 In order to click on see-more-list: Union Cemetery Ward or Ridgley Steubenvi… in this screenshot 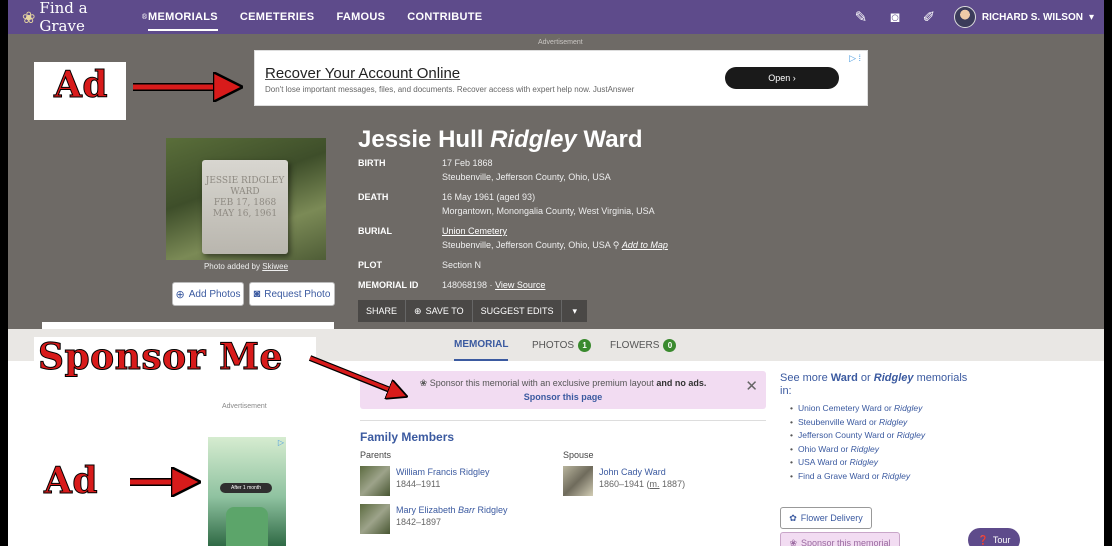, I will do `click(857, 442)`.